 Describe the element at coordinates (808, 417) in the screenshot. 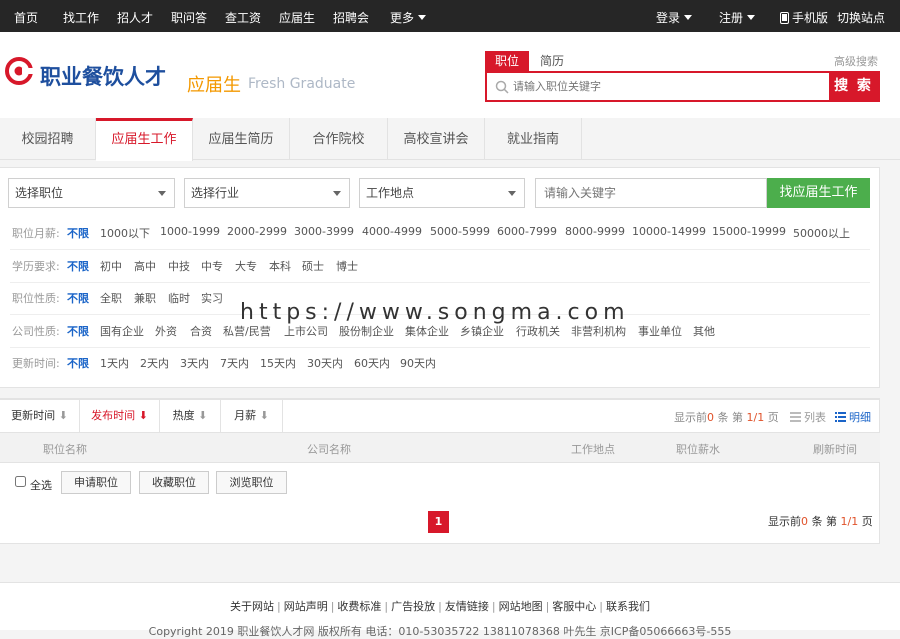

I see `view-list-toggle: 列表` at that location.